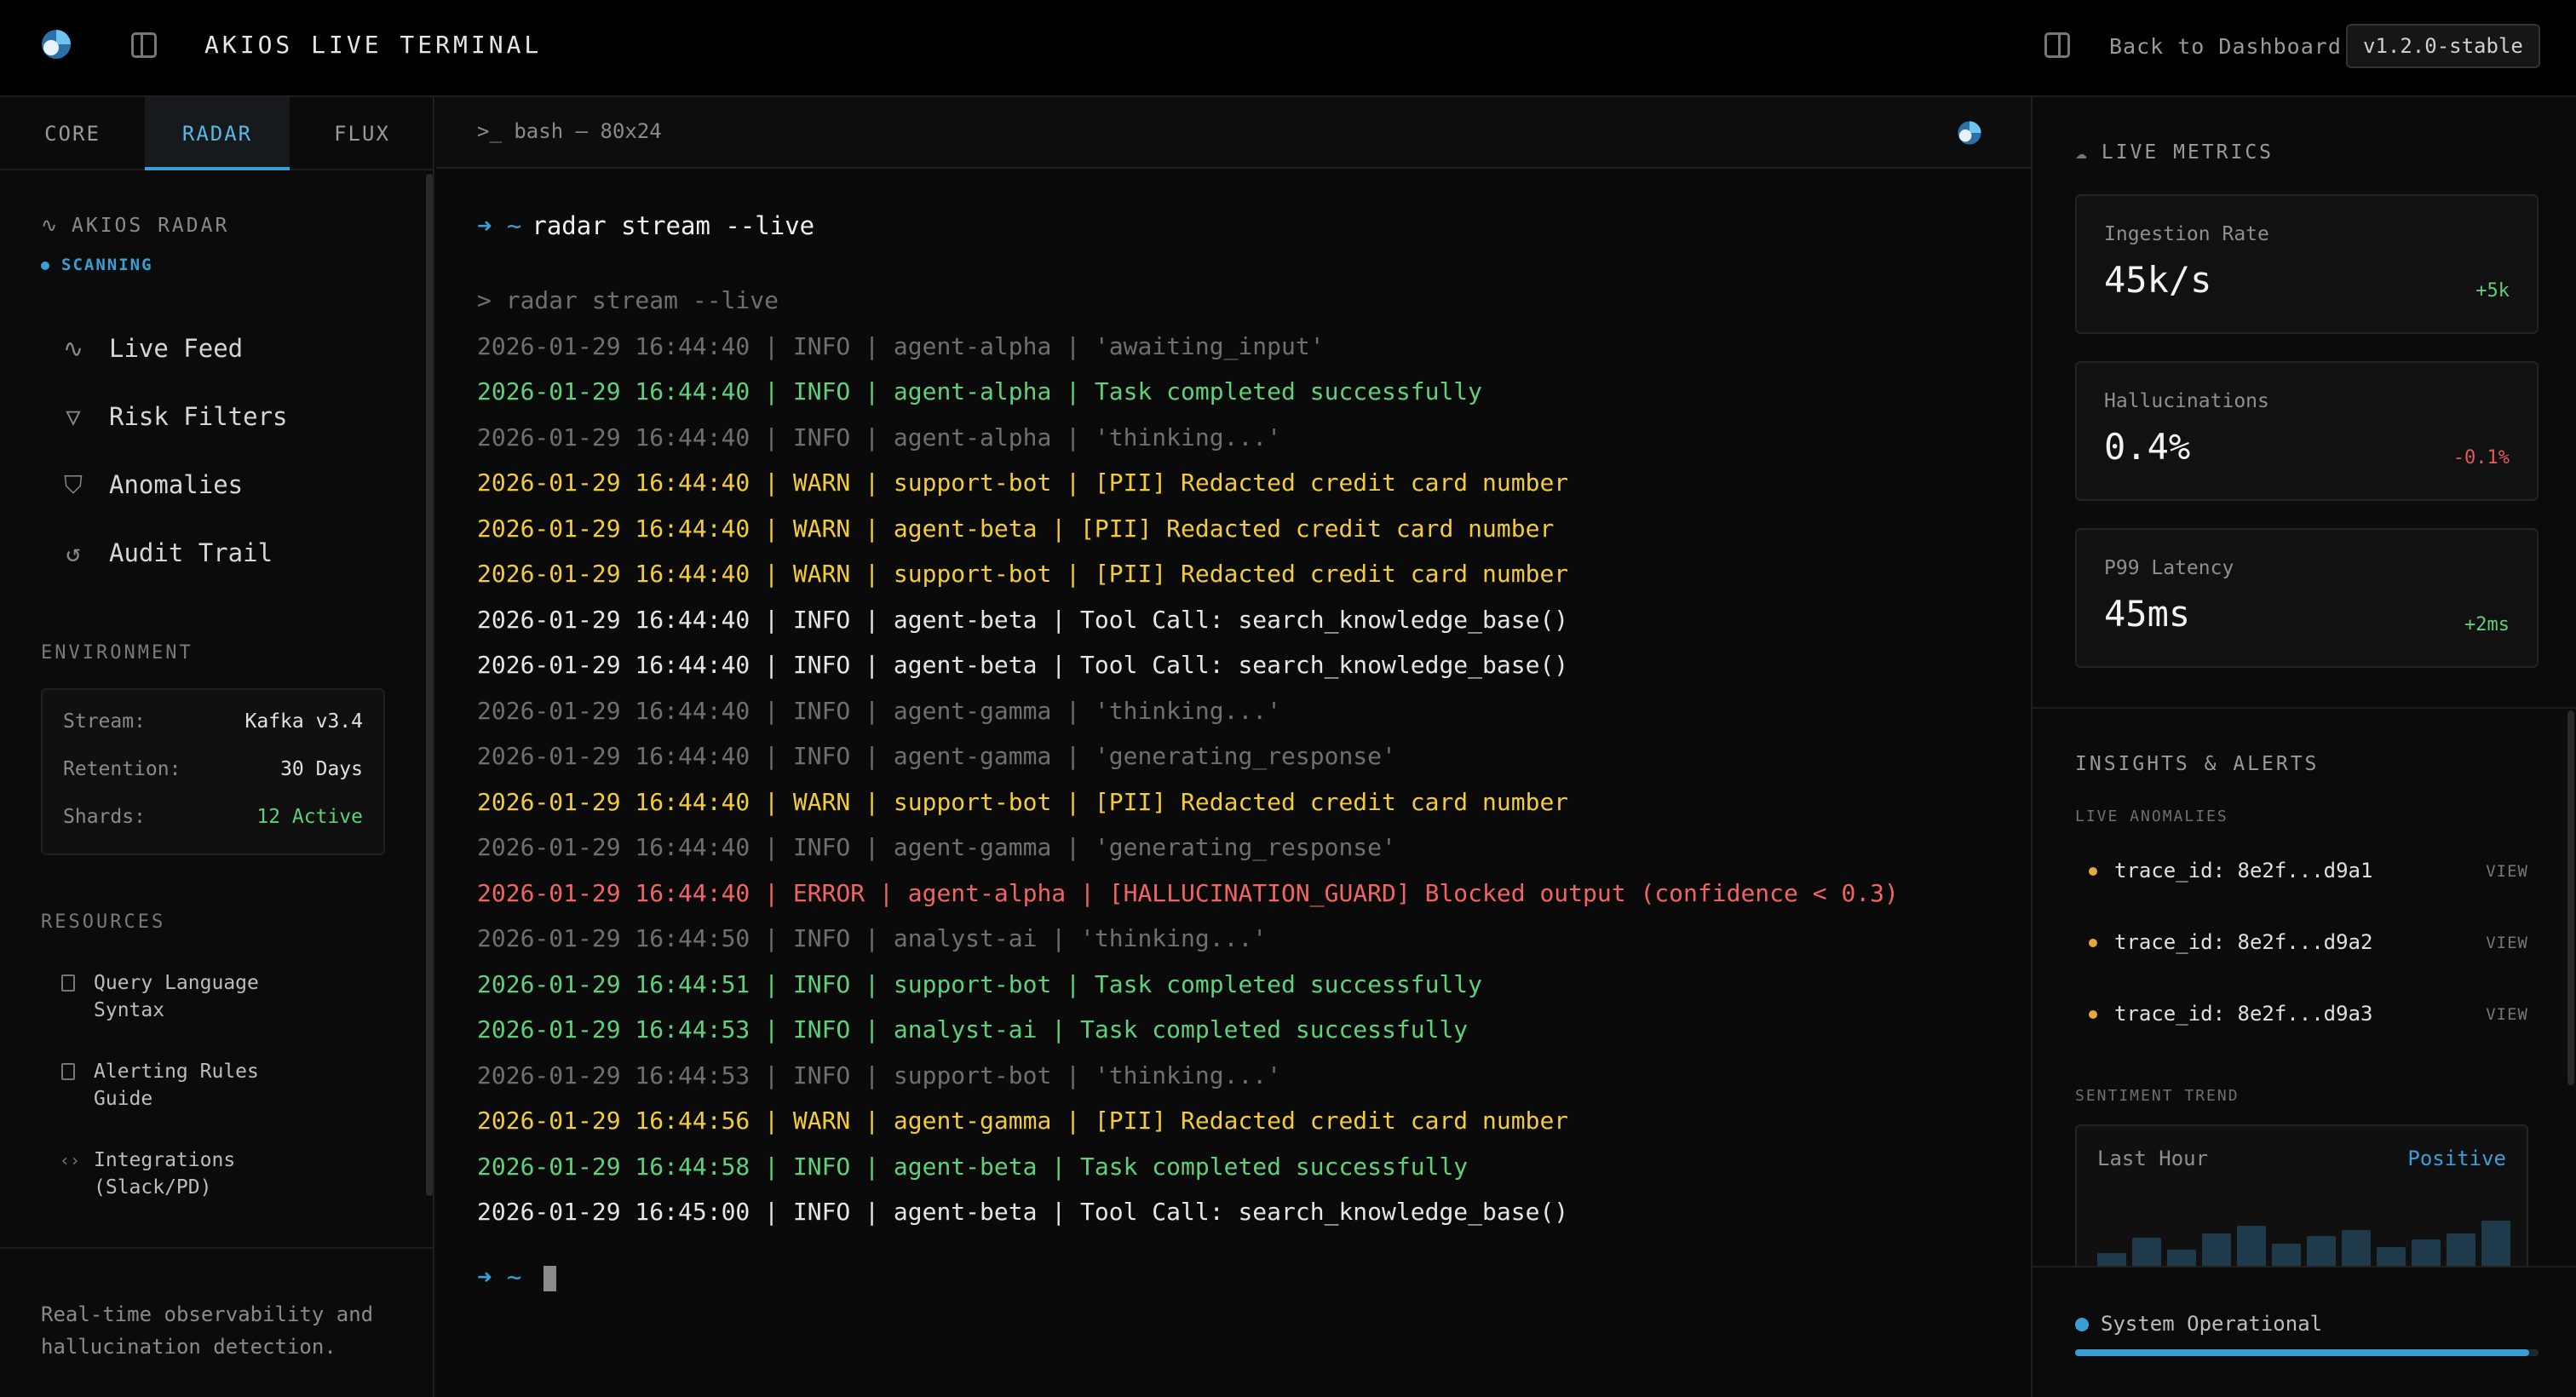  Describe the element at coordinates (2303, 1352) in the screenshot. I see `status-progress-fill` at that location.